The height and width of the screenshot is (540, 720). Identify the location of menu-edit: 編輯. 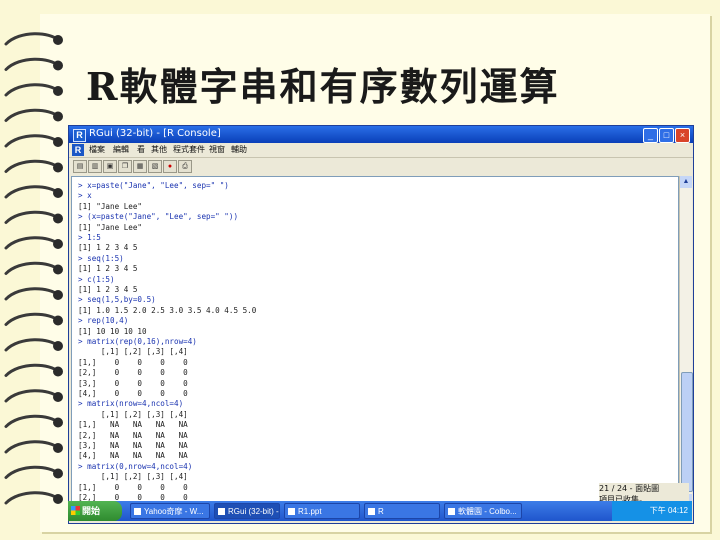
(121, 149).